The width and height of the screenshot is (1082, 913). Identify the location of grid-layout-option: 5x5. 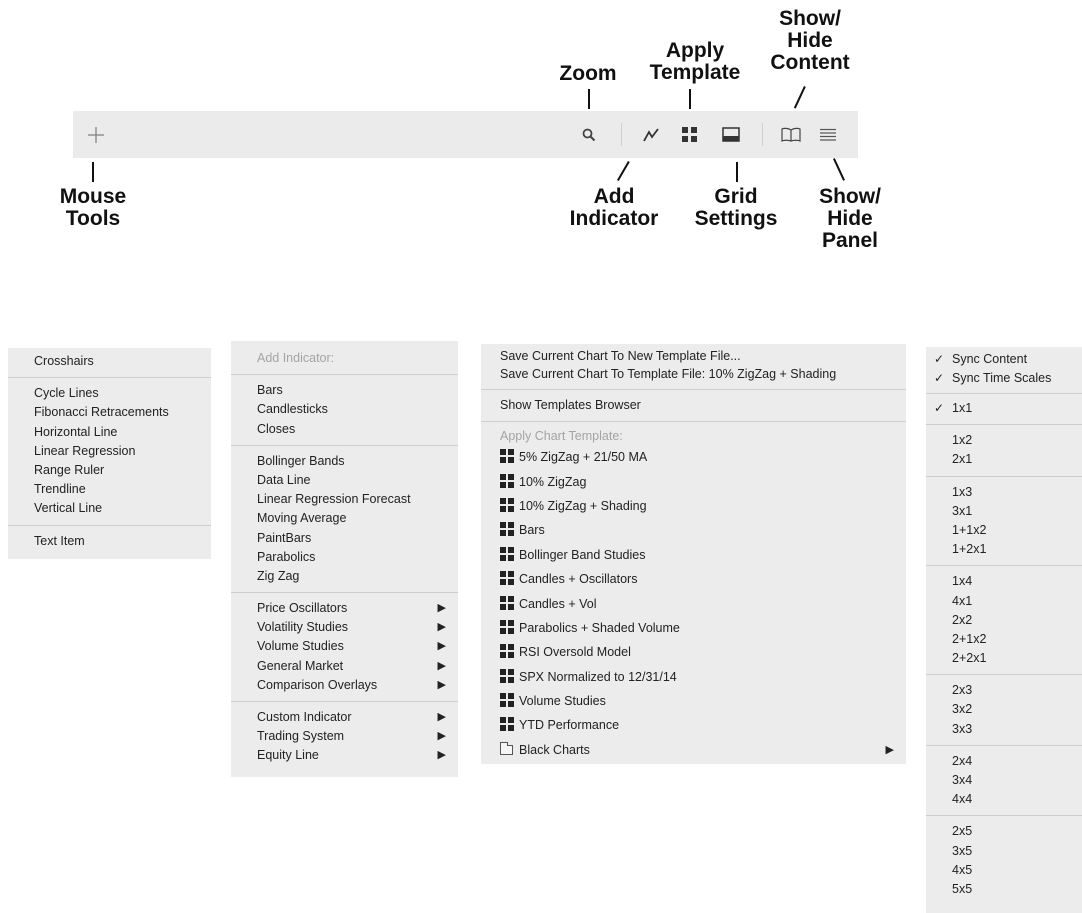
(1004, 889).